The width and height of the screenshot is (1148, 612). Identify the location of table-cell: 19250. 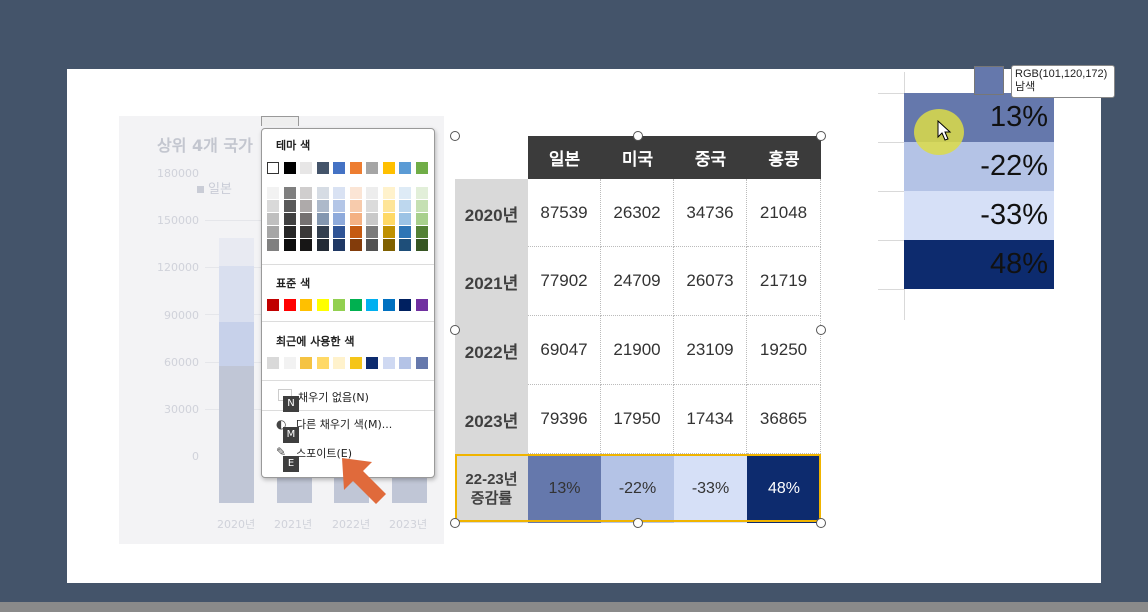
(784, 350).